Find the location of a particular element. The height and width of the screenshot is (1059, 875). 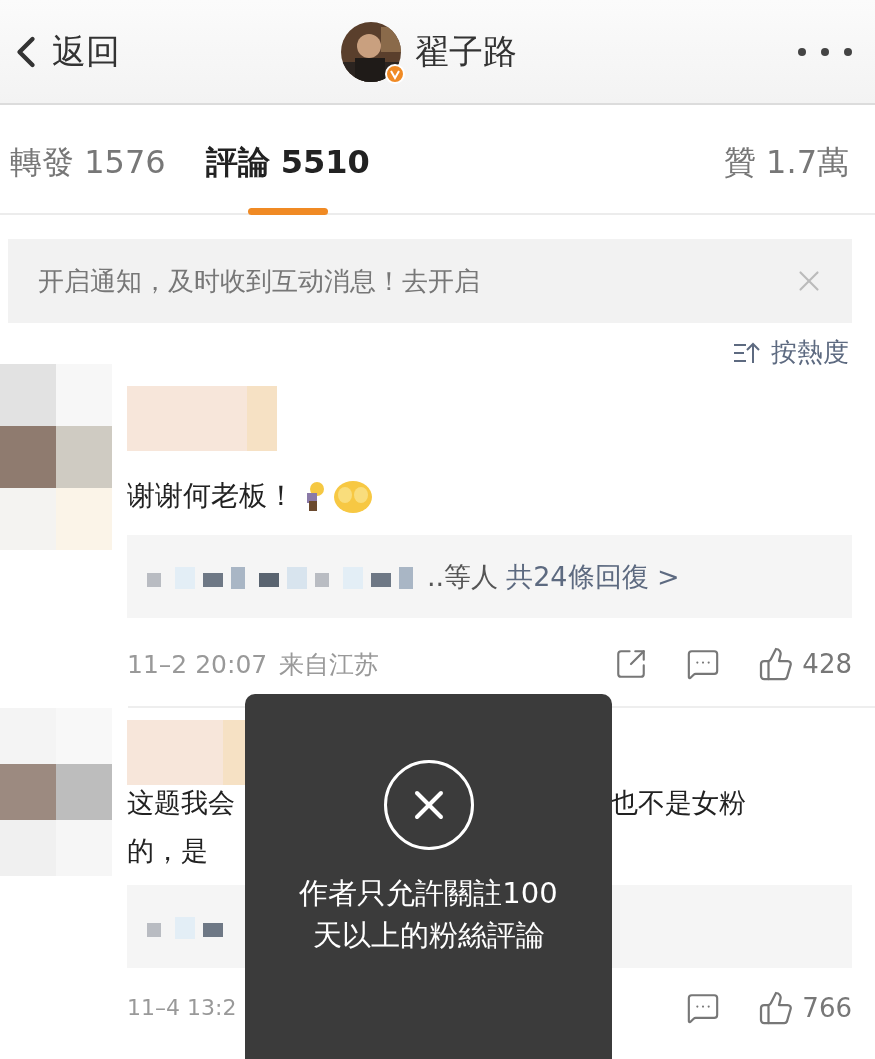

like-button: 766 is located at coordinates (805, 1008).